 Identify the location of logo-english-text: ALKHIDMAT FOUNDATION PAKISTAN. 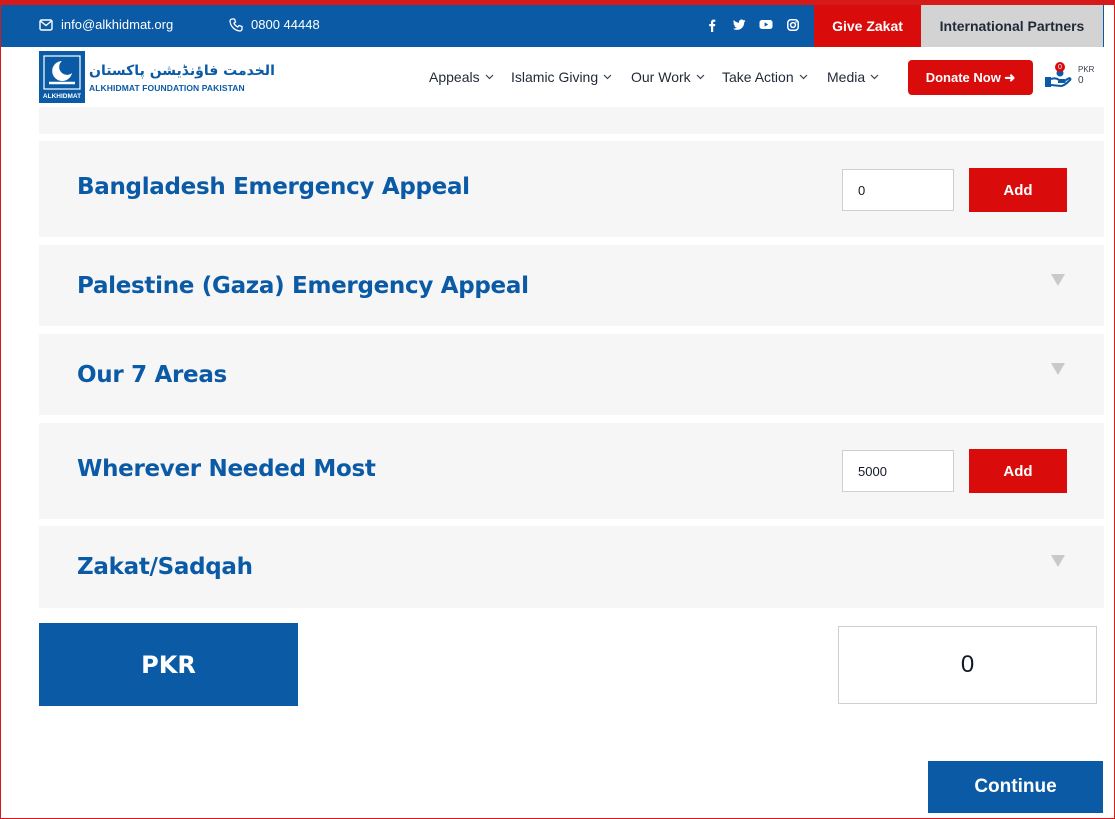
(167, 88).